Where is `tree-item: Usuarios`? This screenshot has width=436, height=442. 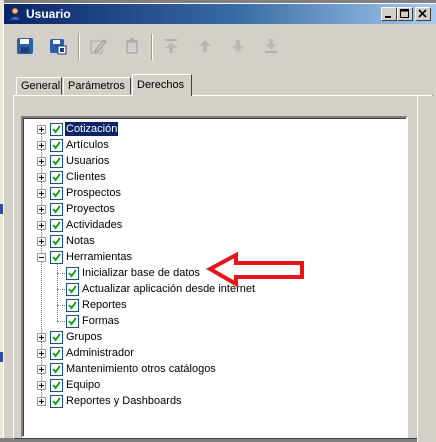 tree-item: Usuarios is located at coordinates (213, 161).